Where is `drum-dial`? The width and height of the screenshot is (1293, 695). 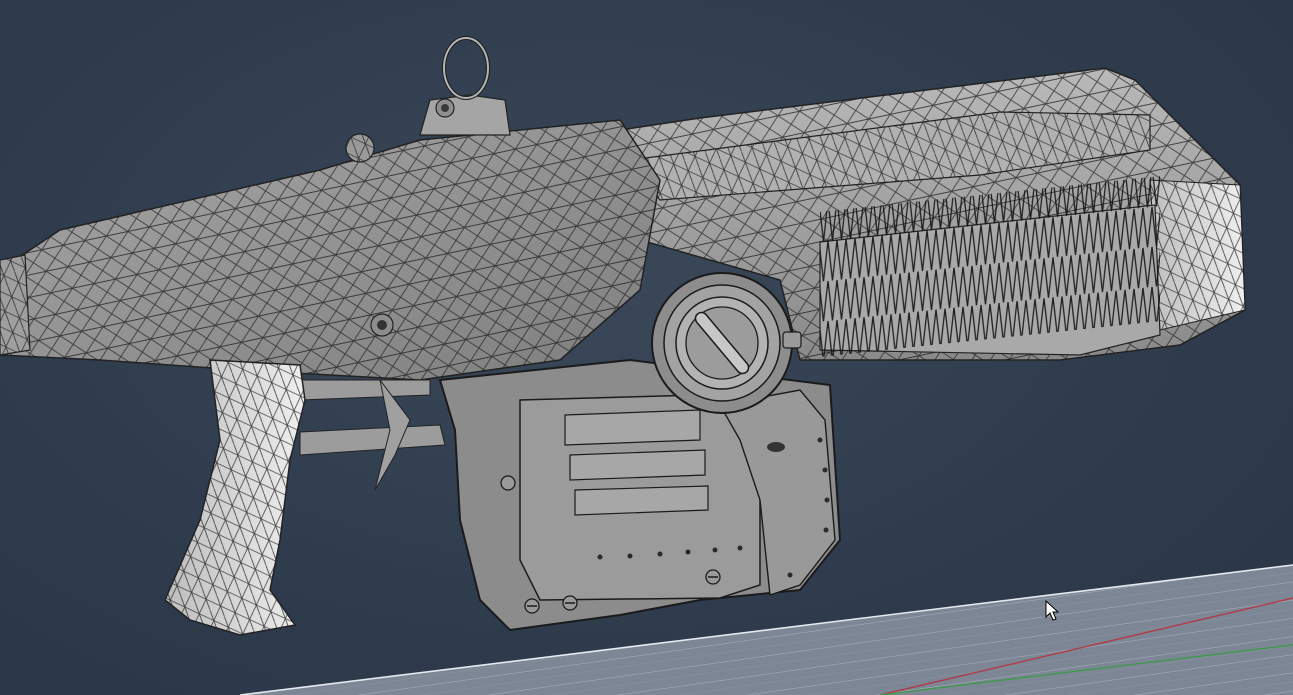
drum-dial is located at coordinates (722, 343).